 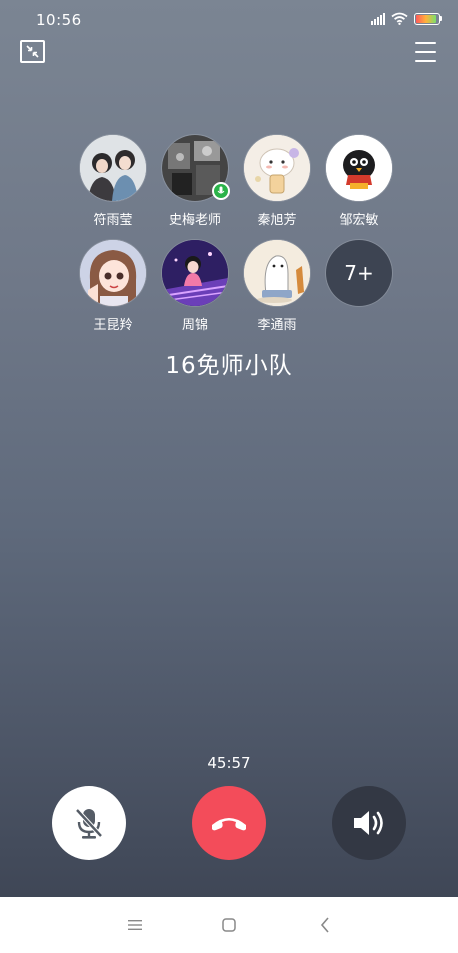 I want to click on mute-button, so click(x=89, y=823).